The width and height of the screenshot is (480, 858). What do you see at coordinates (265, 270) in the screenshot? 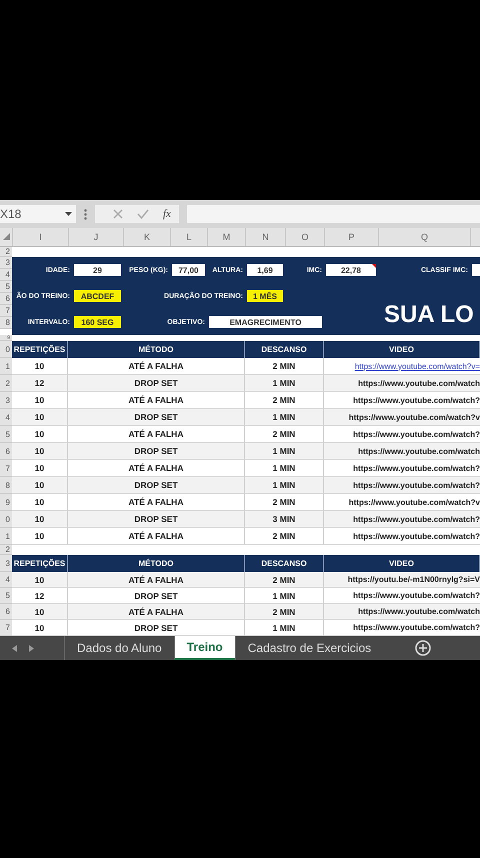
I see `value-field: 1,69` at bounding box center [265, 270].